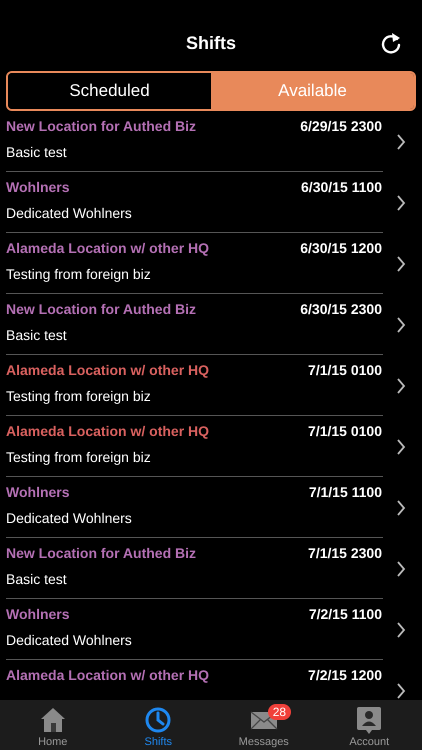 Image resolution: width=422 pixels, height=750 pixels. Describe the element at coordinates (341, 248) in the screenshot. I see `shift-date: 6/30/15 1200` at that location.